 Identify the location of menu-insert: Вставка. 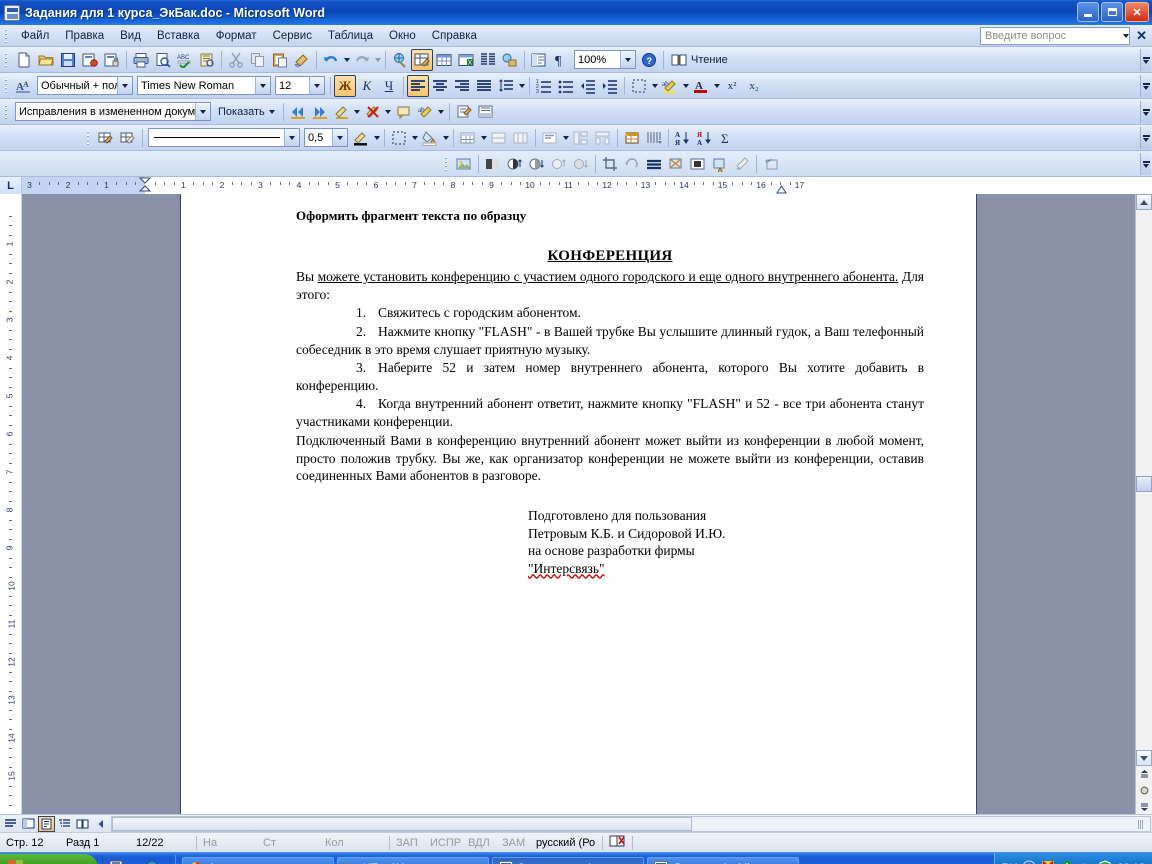
(178, 36).